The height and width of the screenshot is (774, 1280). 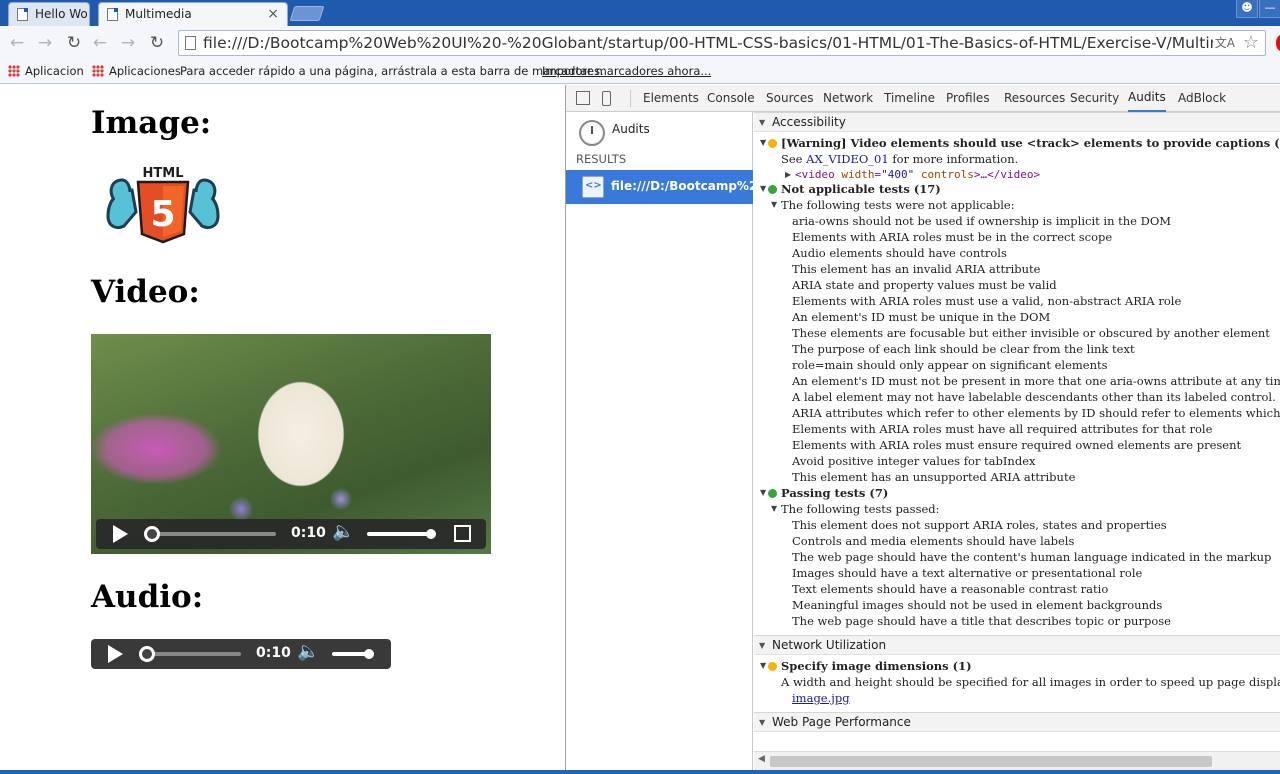 What do you see at coordinates (583, 98) in the screenshot?
I see `inspect-icon` at bounding box center [583, 98].